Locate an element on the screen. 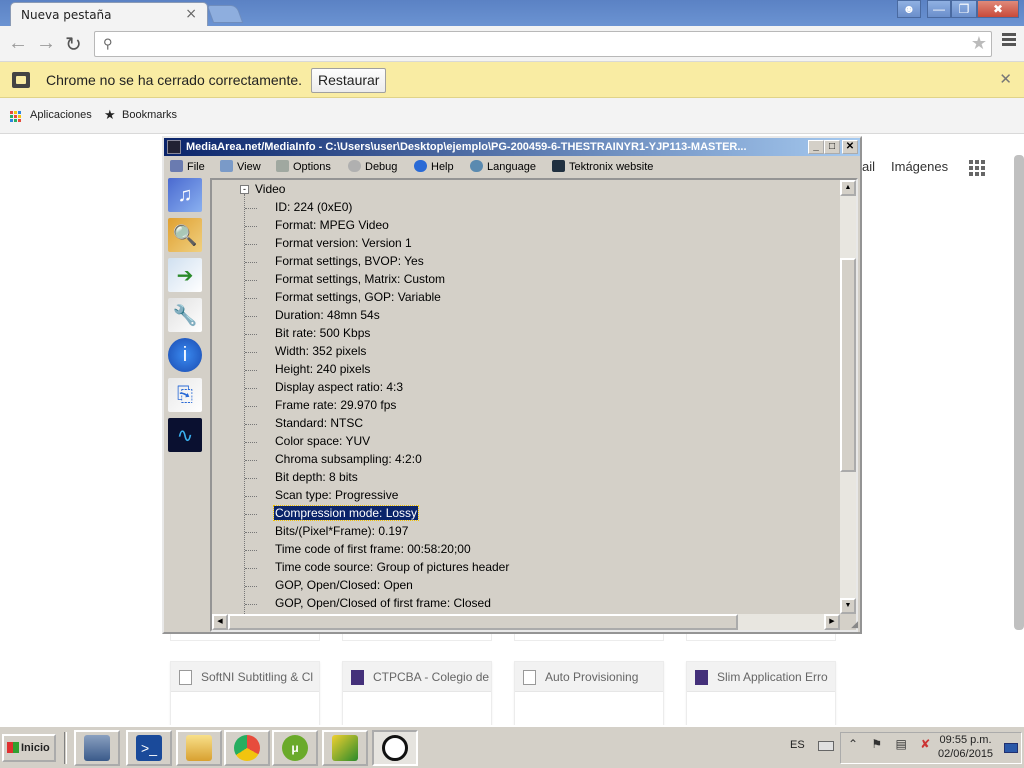  globe-icon is located at coordinates (476, 166).